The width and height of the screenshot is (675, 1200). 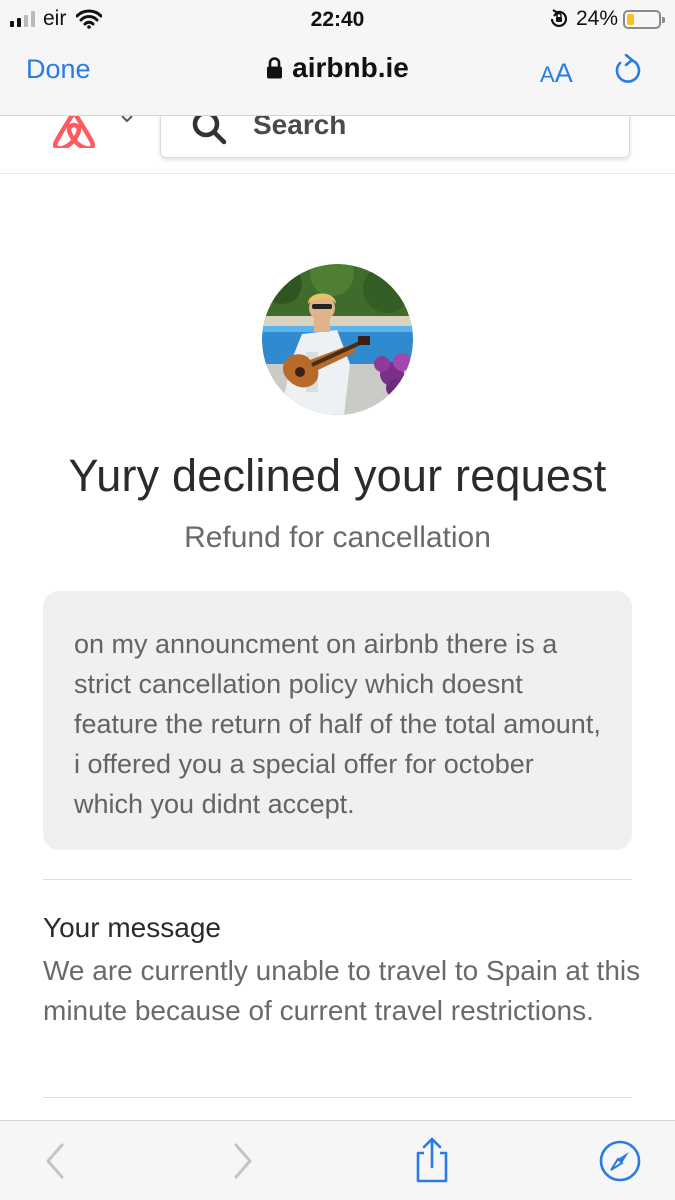 I want to click on request-type: Refund for cancellation, so click(x=337, y=537).